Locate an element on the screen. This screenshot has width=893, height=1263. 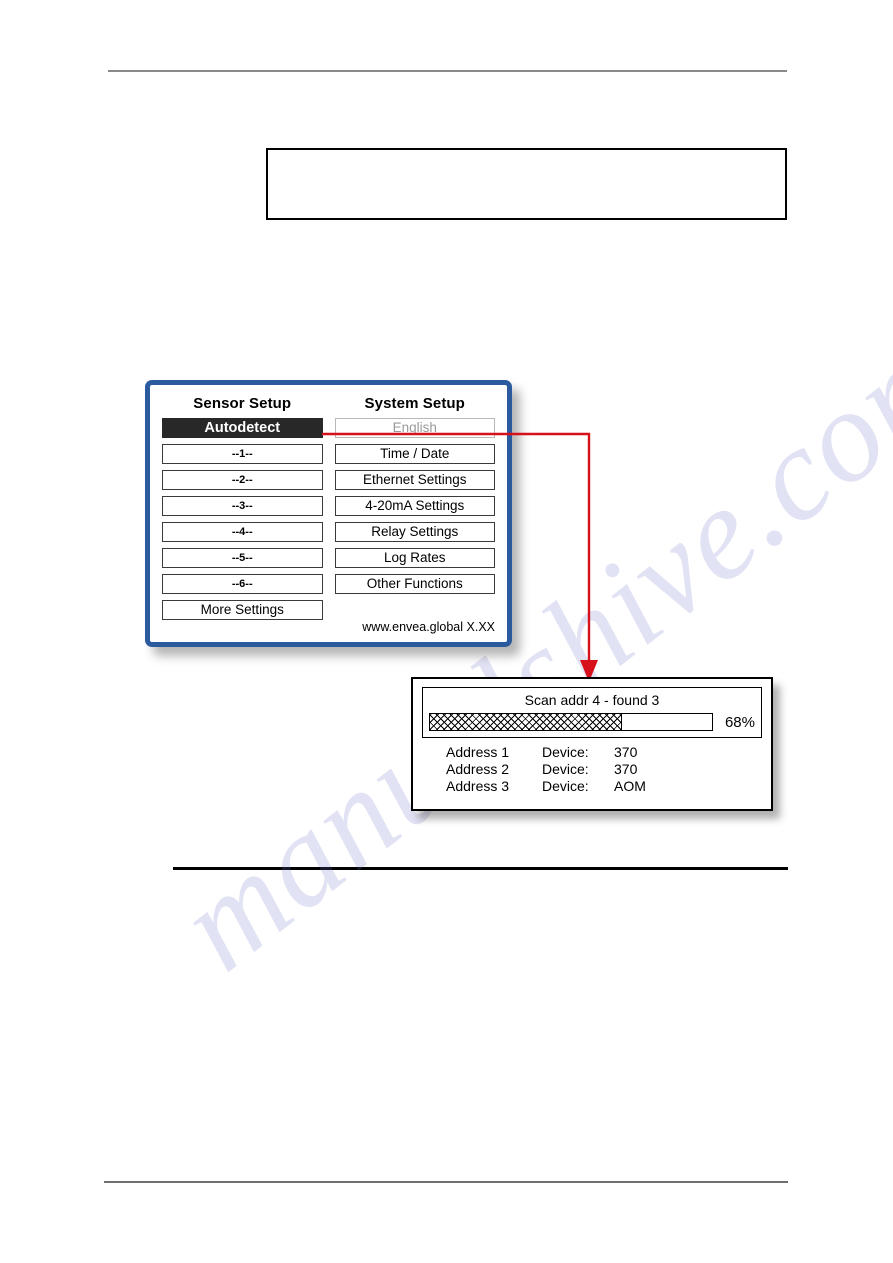
page-header-rule is located at coordinates (447, 71).